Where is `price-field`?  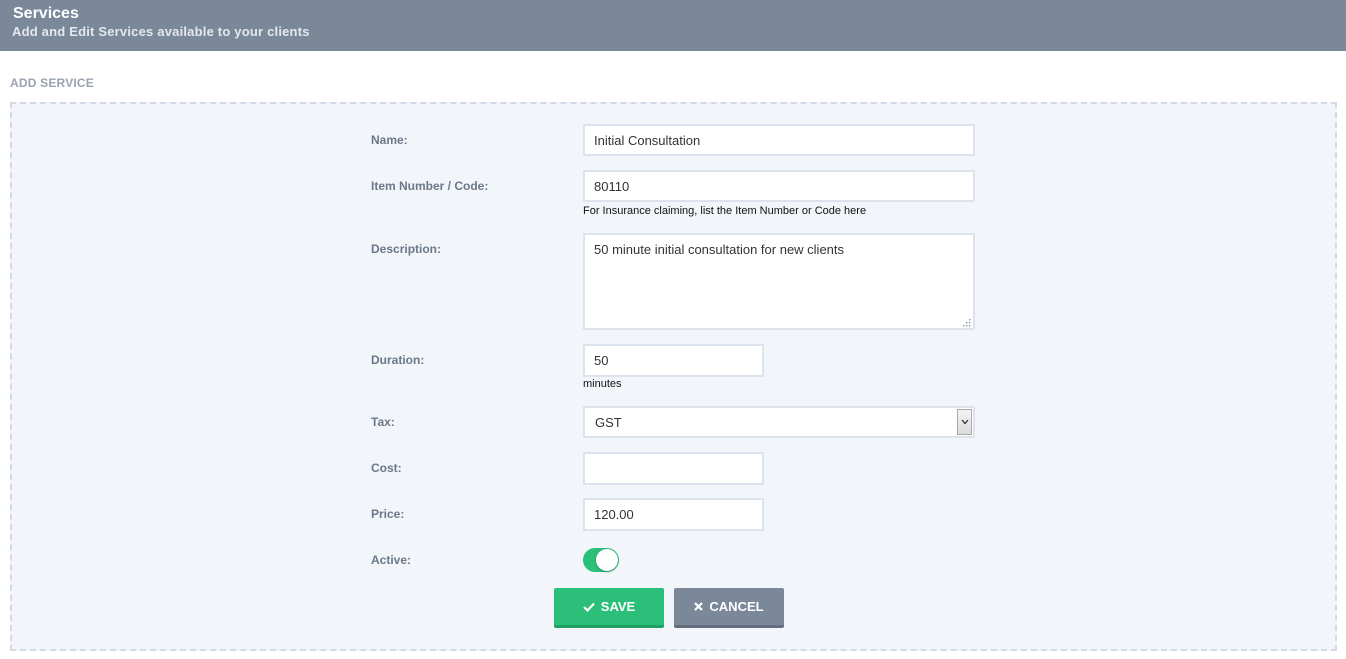 price-field is located at coordinates (673, 514).